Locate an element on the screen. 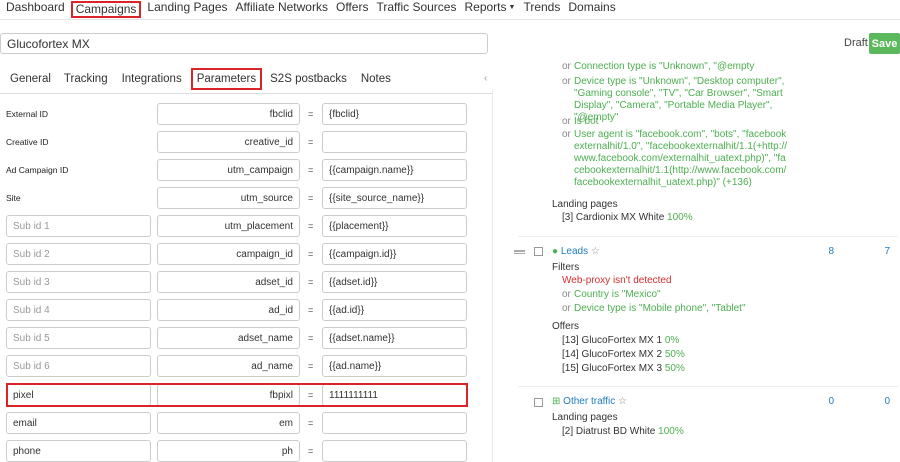 Image resolution: width=900 pixels, height=462 pixels. drag-handle-icon is located at coordinates (519, 252).